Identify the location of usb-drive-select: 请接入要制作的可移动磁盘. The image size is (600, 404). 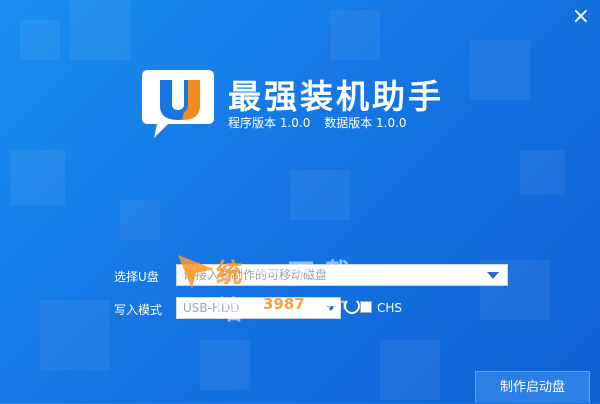
(342, 275).